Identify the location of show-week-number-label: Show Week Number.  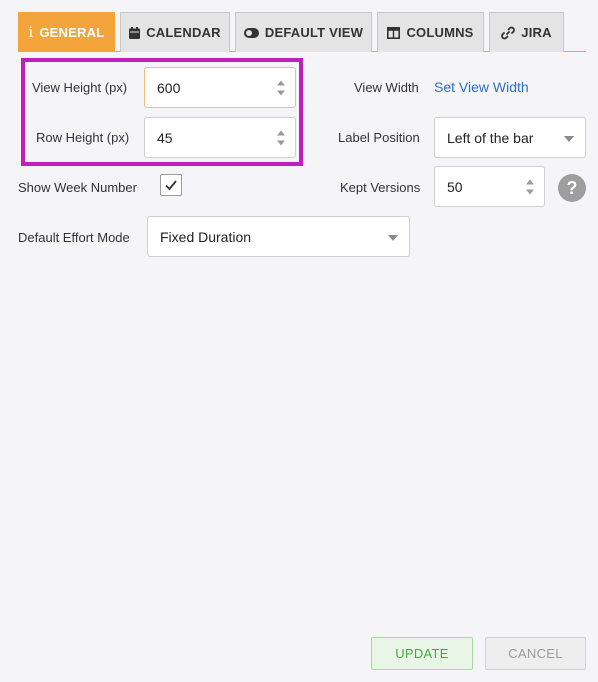
(77, 187).